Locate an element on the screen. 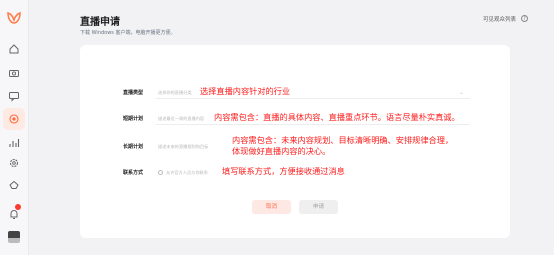 This screenshot has height=255, width=554. contact-note: 填写联系方式，方便接收通过消息 is located at coordinates (283, 171).